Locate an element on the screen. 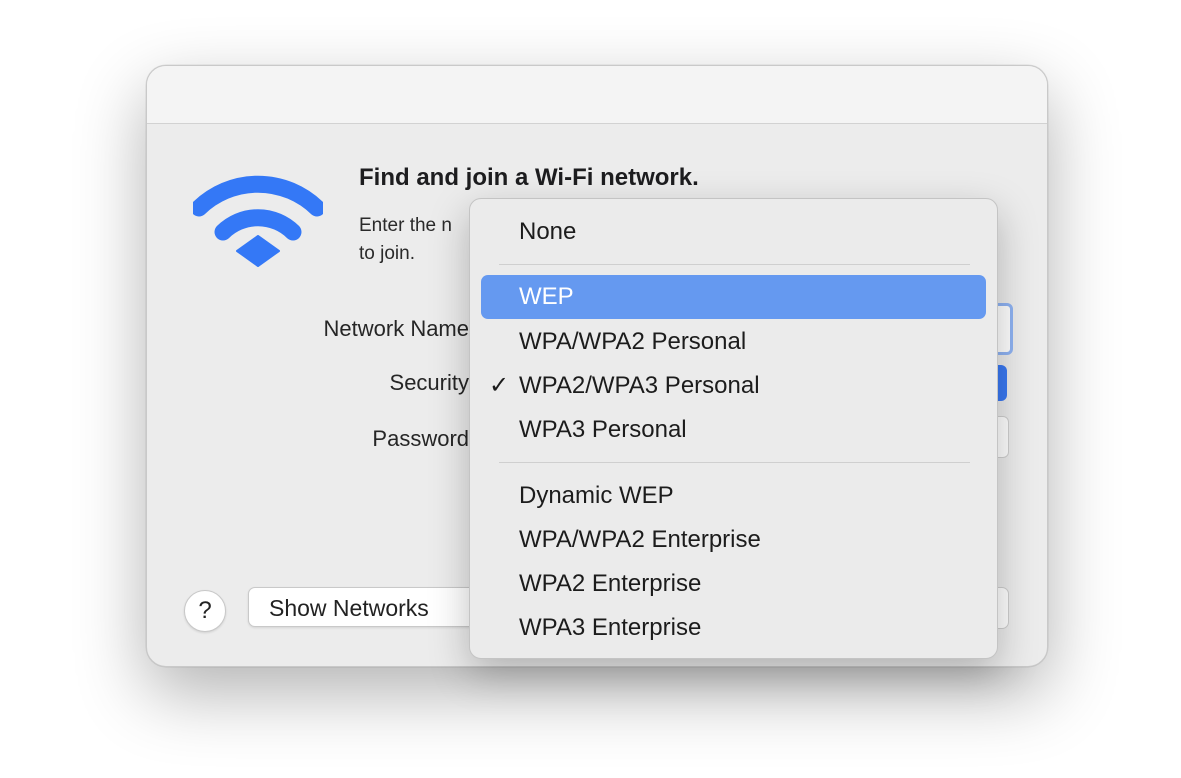 The image size is (1181, 778). menu-item-wpa-wpa2-personal: WPA/WPA2 Personal is located at coordinates (733, 342).